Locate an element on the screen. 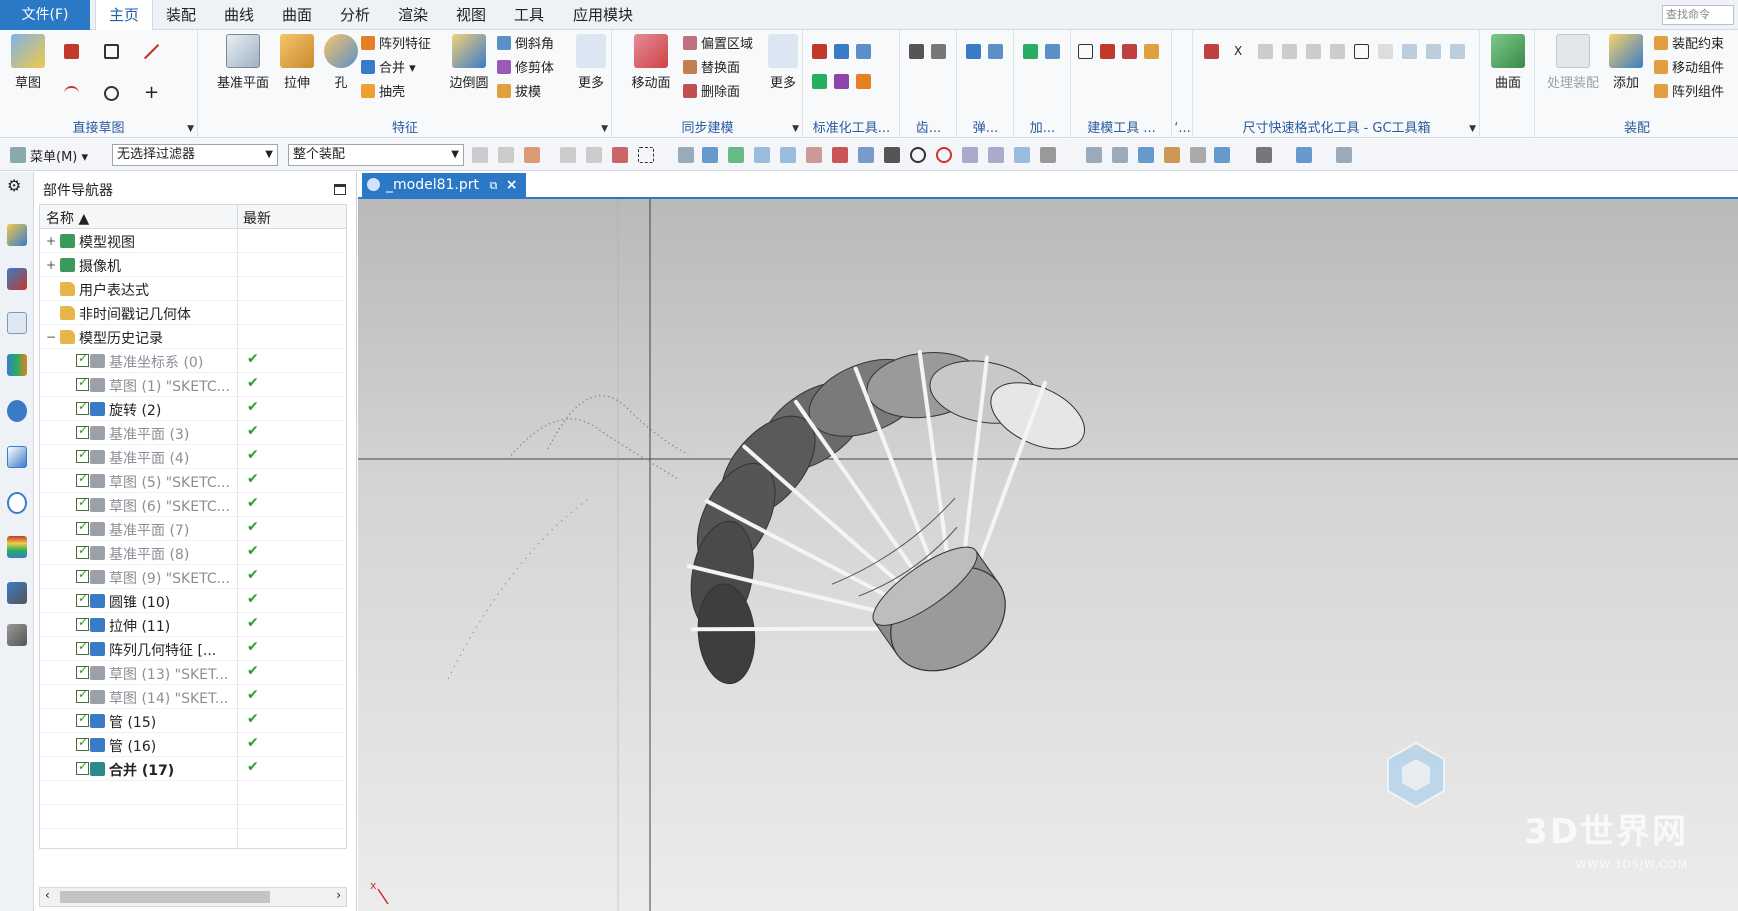  expand-icon: + is located at coordinates (51, 265).